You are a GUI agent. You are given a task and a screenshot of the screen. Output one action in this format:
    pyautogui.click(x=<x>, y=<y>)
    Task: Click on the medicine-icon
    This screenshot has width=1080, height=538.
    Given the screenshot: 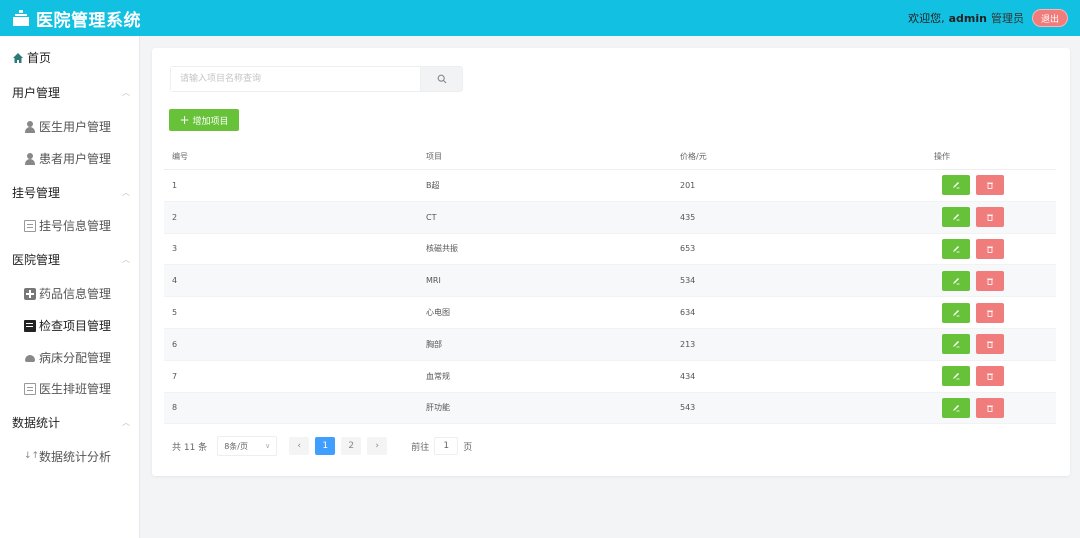 What is the action you would take?
    pyautogui.click(x=30, y=293)
    